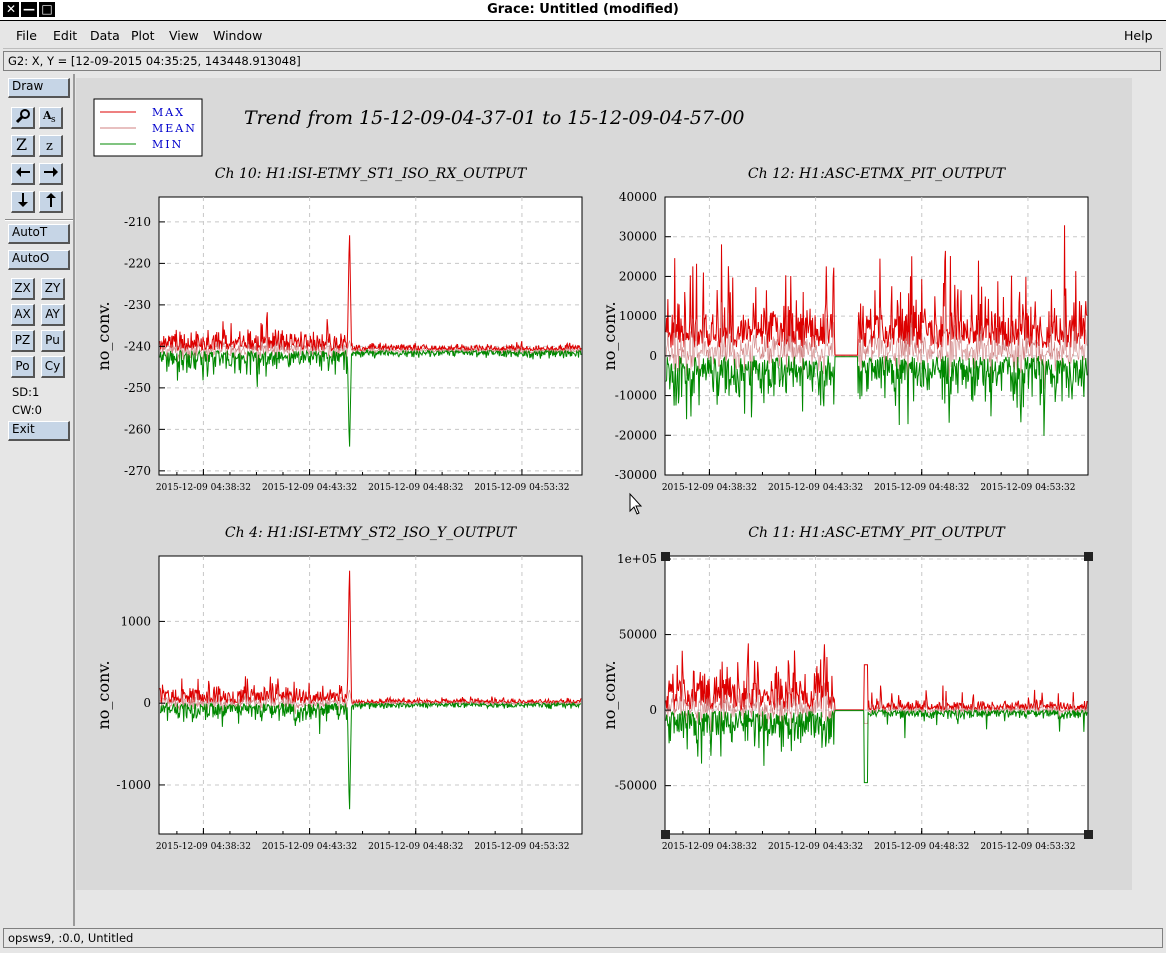 This screenshot has height=953, width=1166. I want to click on arrow-right-icon, so click(51, 174).